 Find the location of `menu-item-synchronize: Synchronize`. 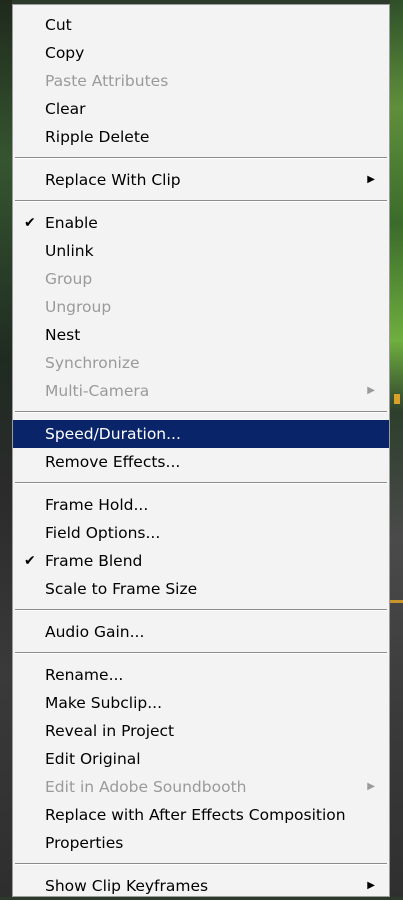

menu-item-synchronize: Synchronize is located at coordinates (201, 363).